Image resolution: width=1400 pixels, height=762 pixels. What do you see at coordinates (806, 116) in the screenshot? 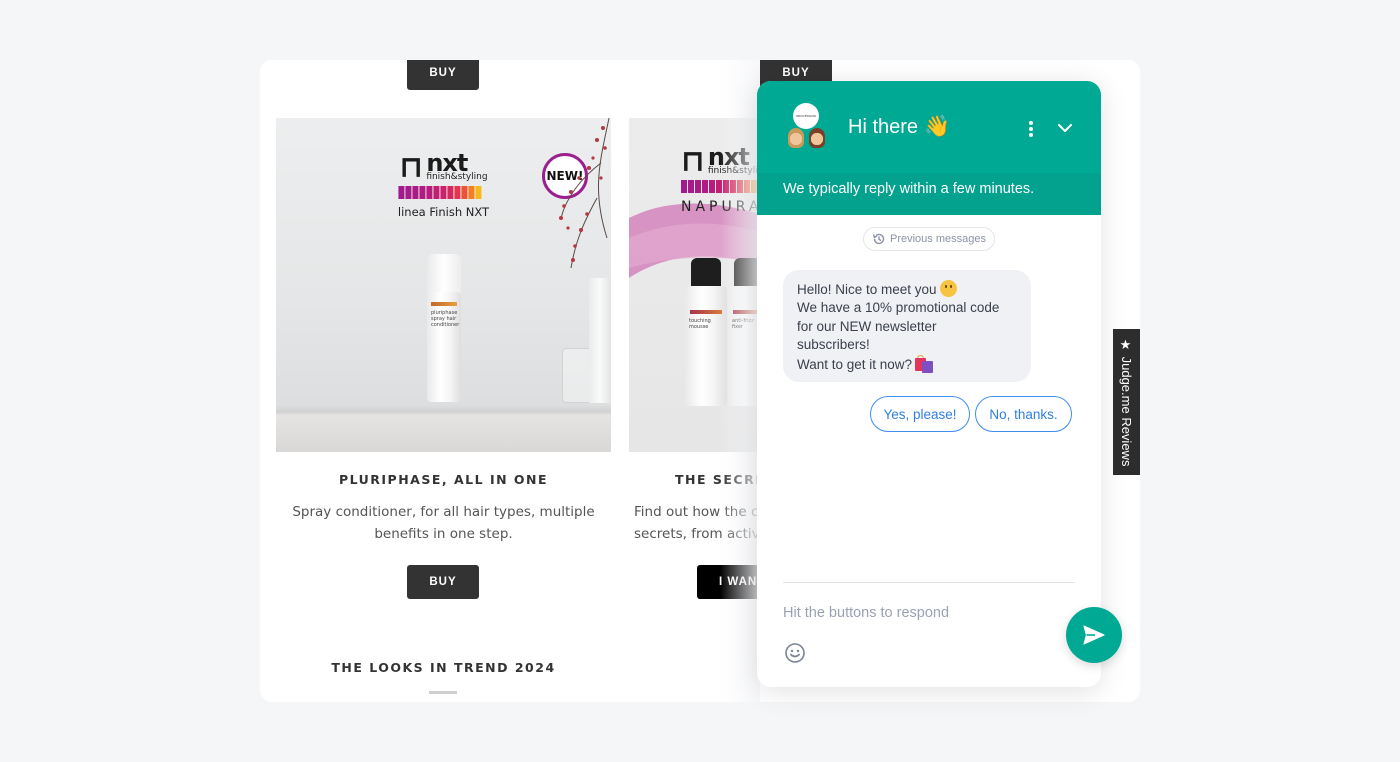
I see `brand-avatar: PROCESSION` at bounding box center [806, 116].